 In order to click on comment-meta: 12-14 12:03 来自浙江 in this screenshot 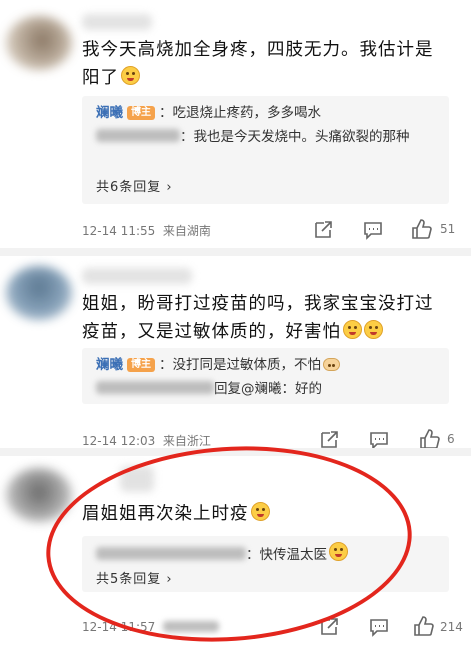, I will do `click(146, 440)`.